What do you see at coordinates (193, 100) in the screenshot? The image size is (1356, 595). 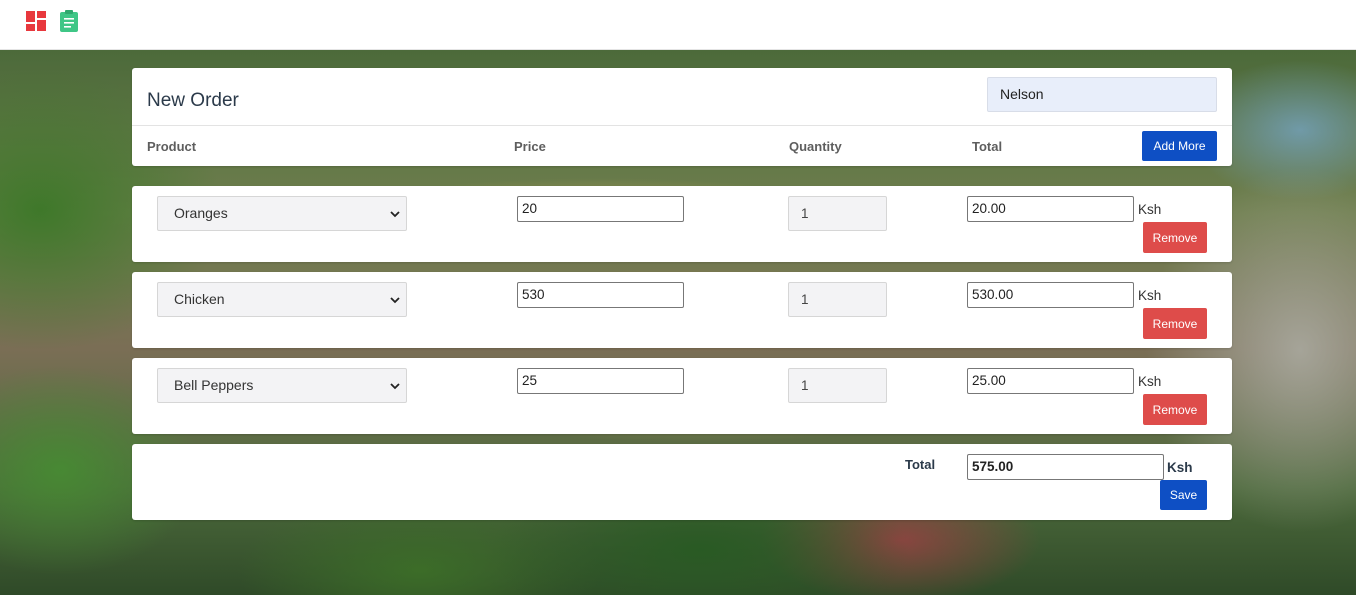 I see `page-title: New Order` at bounding box center [193, 100].